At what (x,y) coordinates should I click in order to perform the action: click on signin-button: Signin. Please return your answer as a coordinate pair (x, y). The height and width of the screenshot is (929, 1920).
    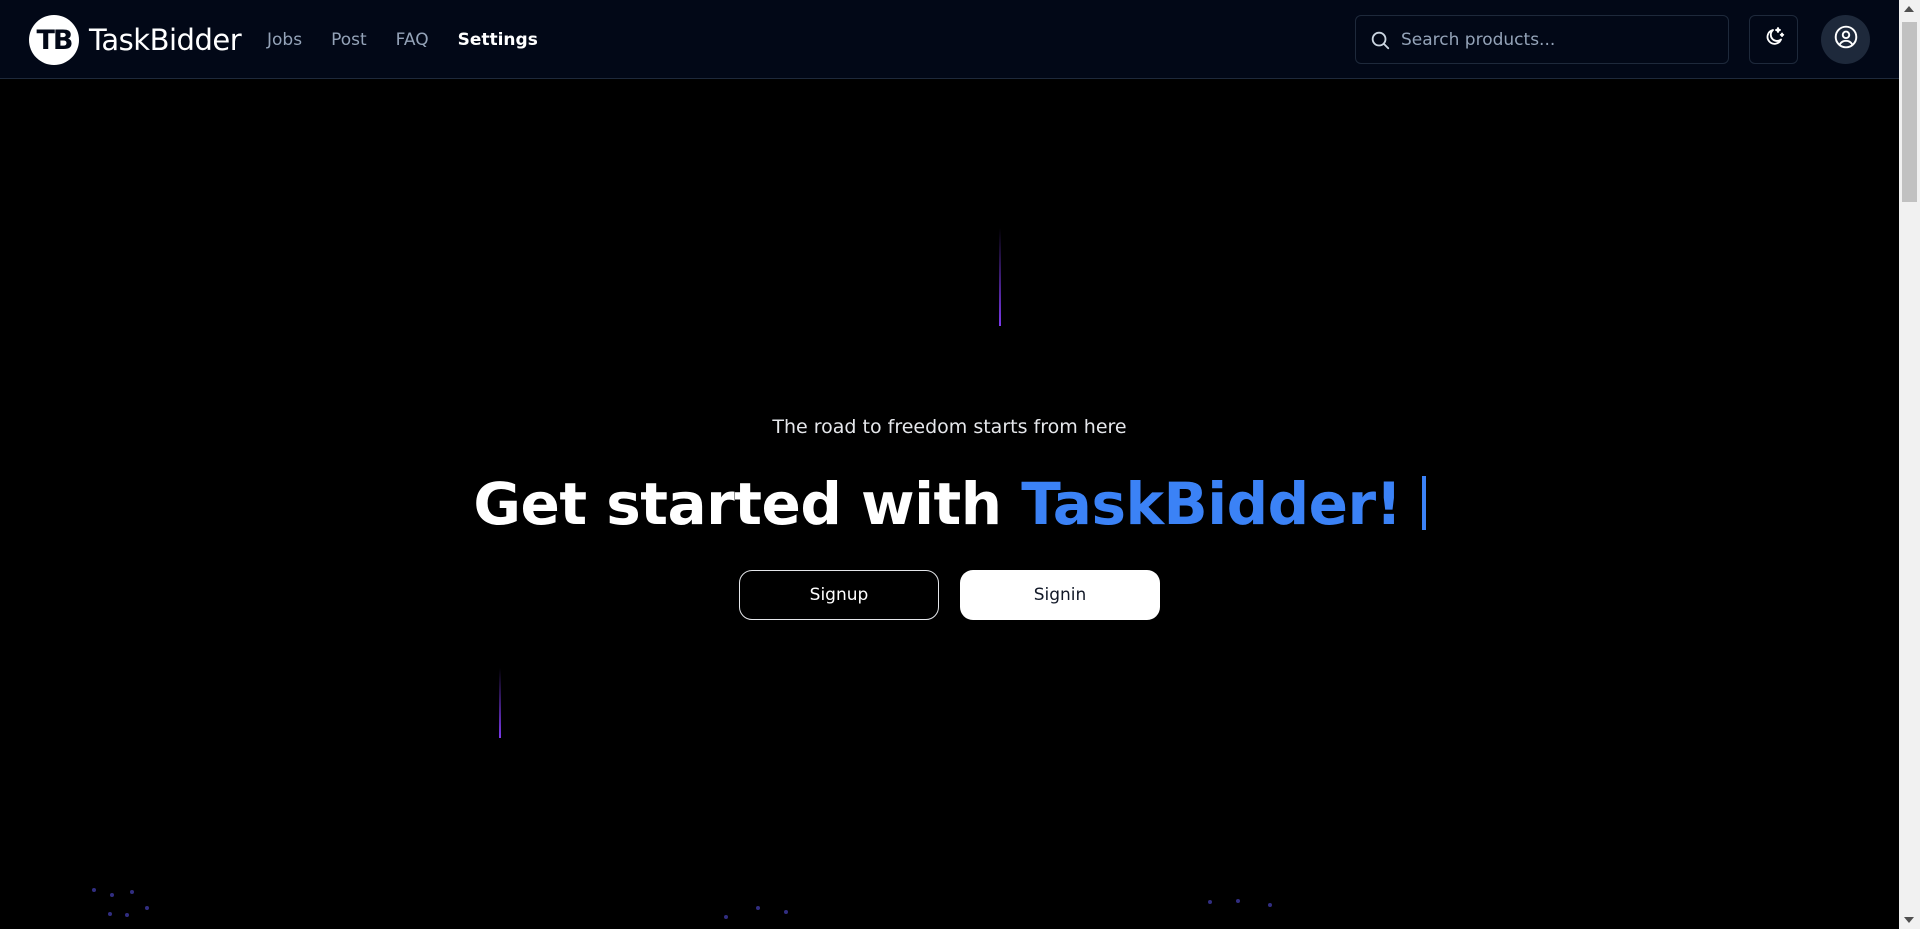
    Looking at the image, I should click on (1060, 595).